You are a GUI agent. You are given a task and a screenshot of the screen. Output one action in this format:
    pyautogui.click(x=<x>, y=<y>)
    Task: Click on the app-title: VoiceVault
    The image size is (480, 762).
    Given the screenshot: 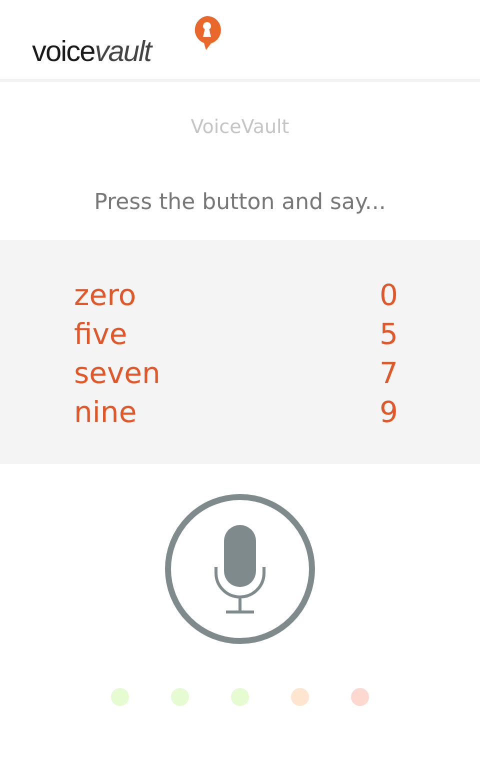 What is the action you would take?
    pyautogui.click(x=240, y=128)
    